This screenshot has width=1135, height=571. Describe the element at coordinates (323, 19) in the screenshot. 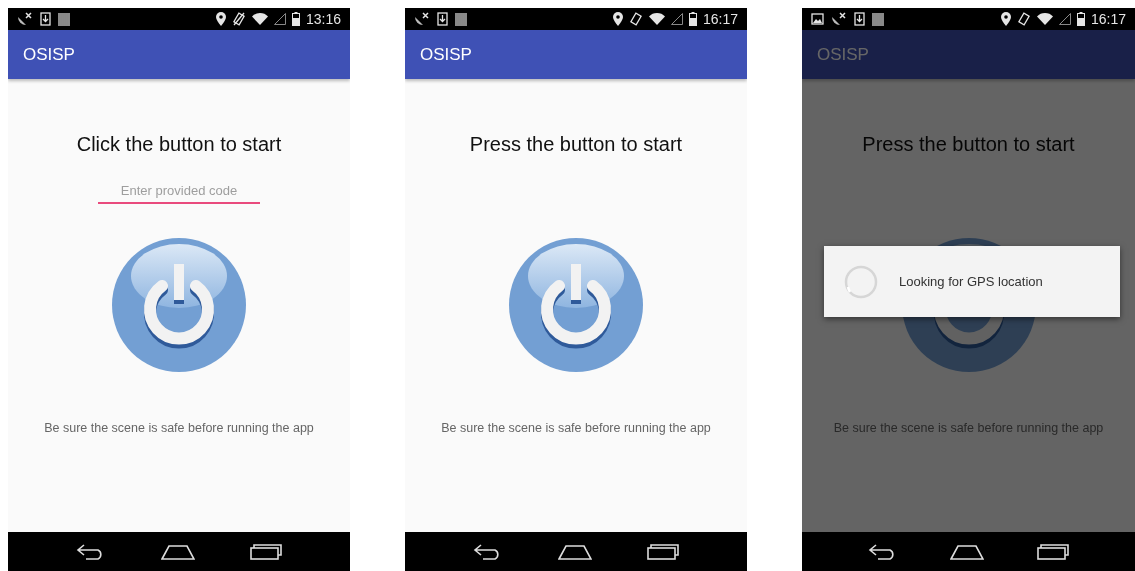

I see `status-time: 13:16` at that location.